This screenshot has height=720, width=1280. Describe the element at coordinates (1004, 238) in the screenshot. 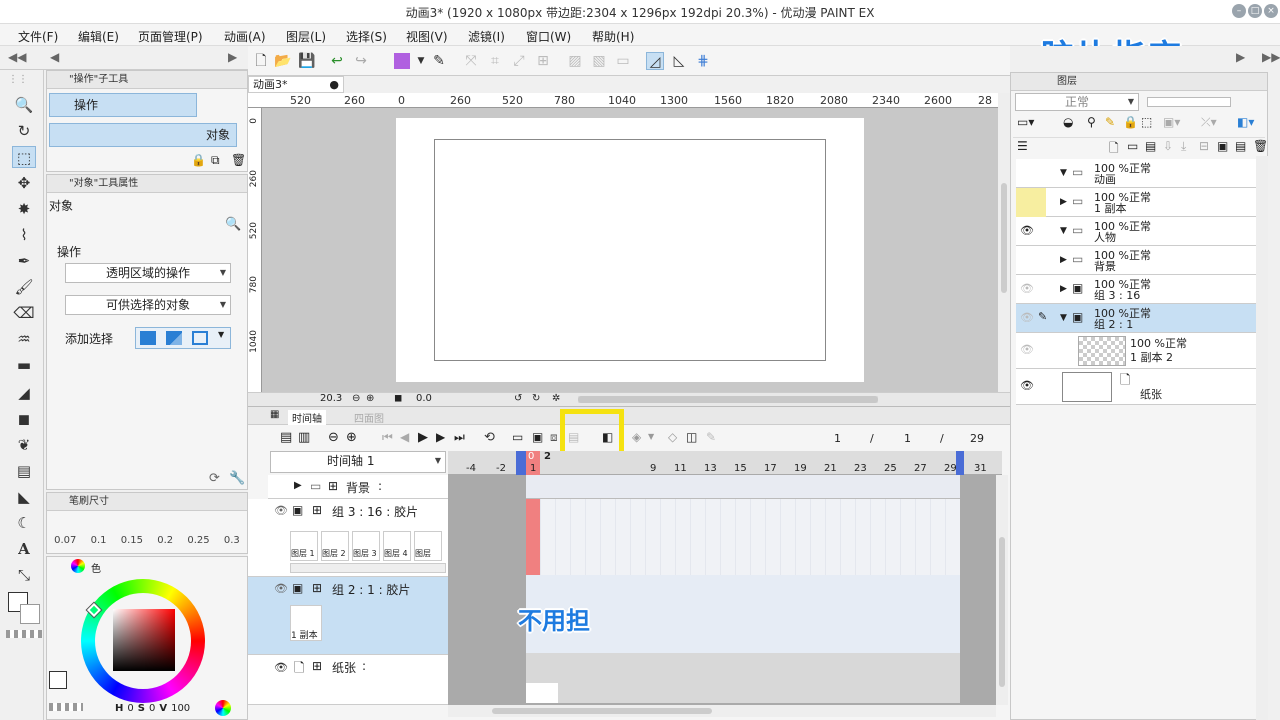

I see `canvas-vscroll-thumb` at that location.